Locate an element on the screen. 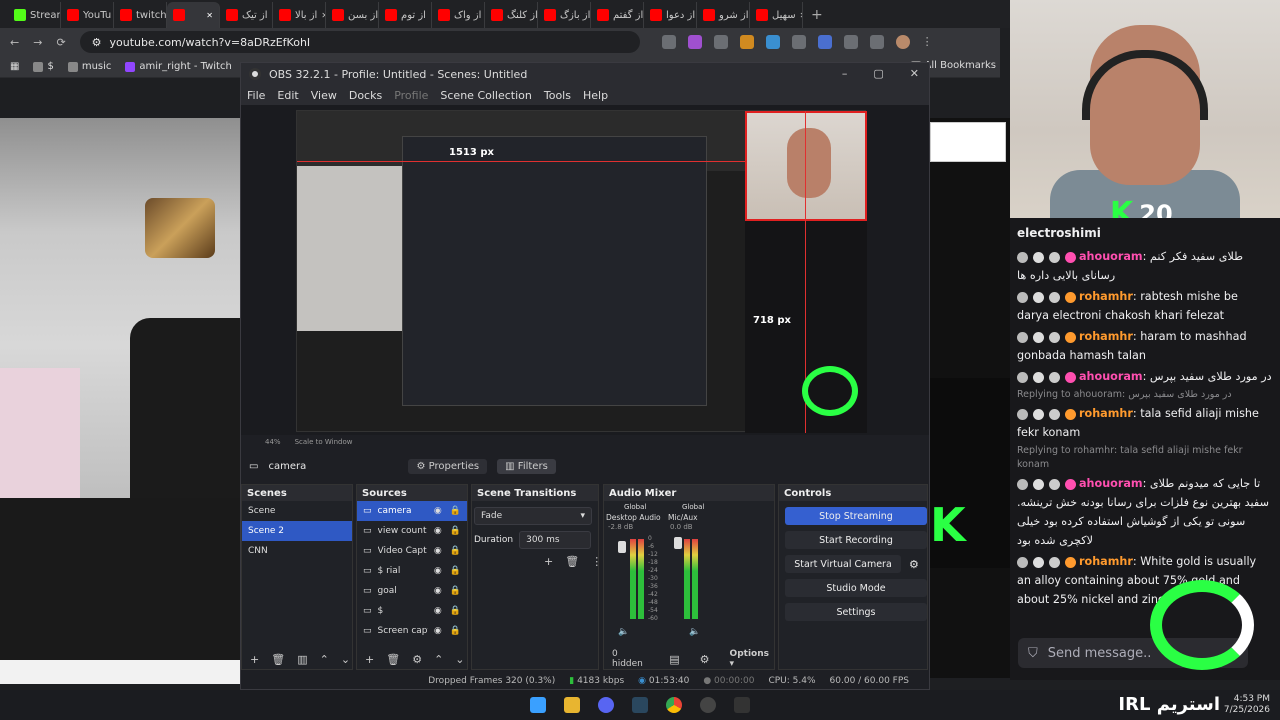 The image size is (1280, 720). menu-scene-collection: Scene Collection is located at coordinates (485, 95).